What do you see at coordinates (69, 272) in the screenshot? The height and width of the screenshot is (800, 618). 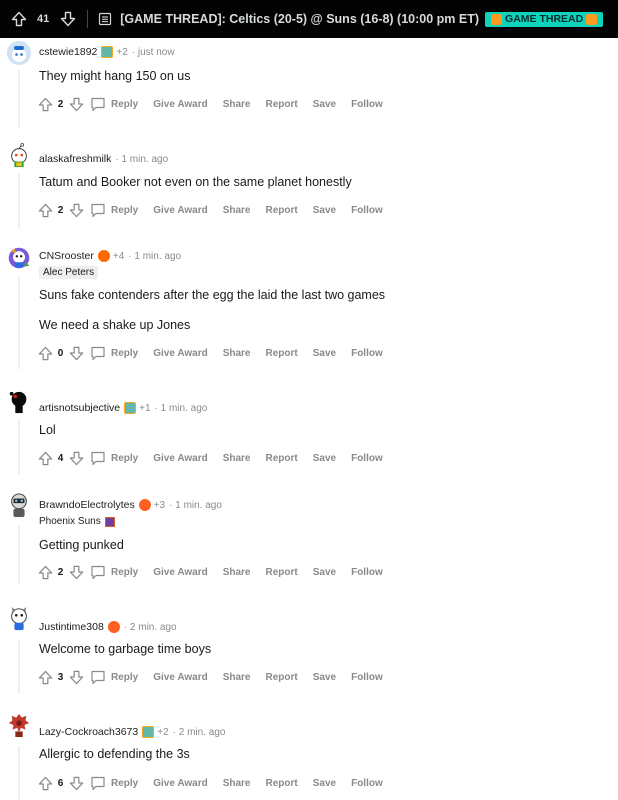 I see `user-flair-label: Alec Peters` at bounding box center [69, 272].